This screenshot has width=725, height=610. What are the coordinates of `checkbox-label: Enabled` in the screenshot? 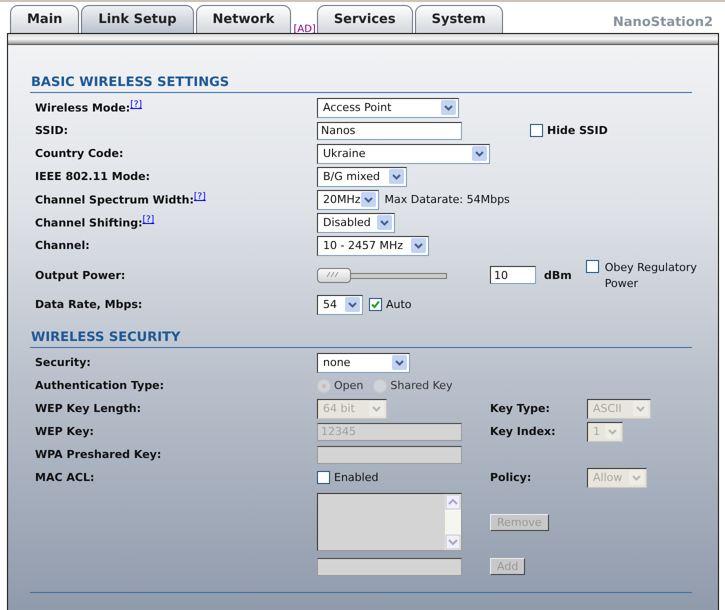 It's located at (356, 477).